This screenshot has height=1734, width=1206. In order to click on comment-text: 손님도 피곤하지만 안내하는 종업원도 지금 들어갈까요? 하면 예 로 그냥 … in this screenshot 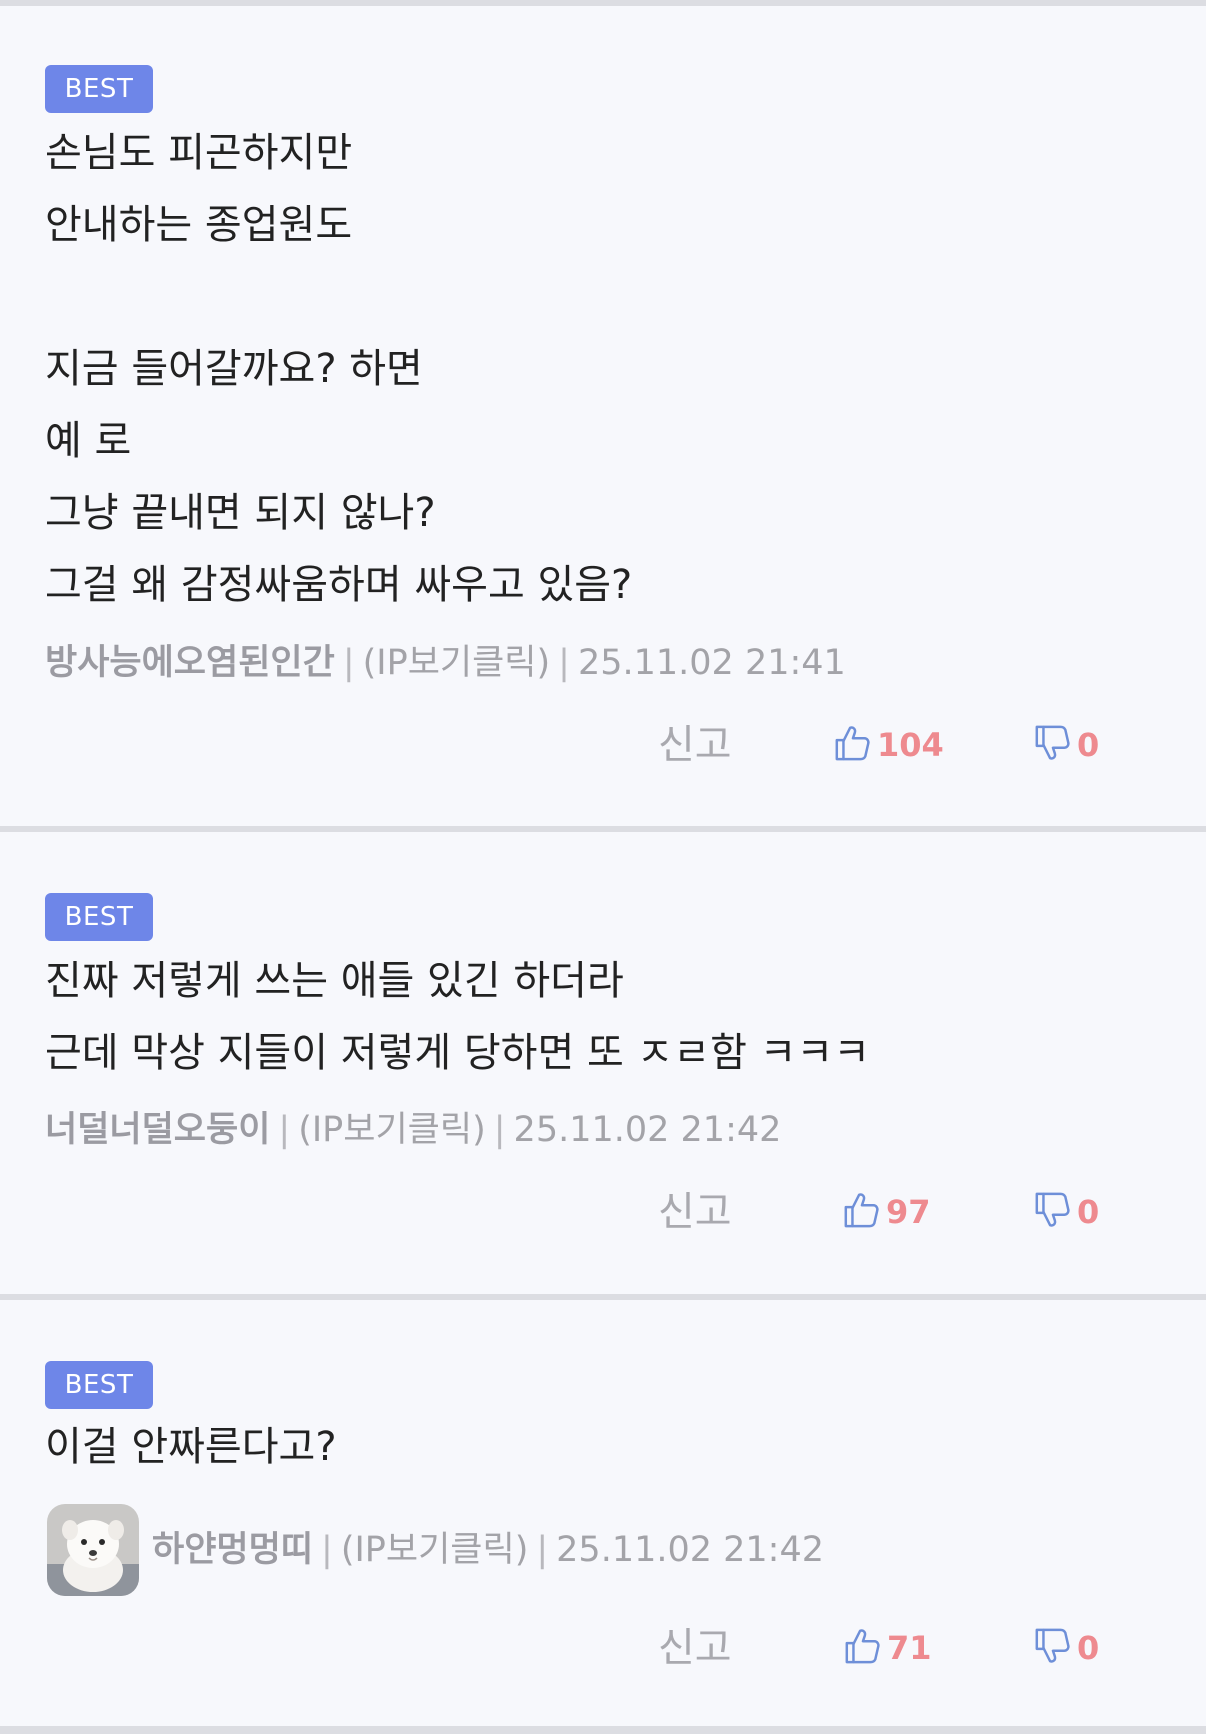, I will do `click(339, 369)`.